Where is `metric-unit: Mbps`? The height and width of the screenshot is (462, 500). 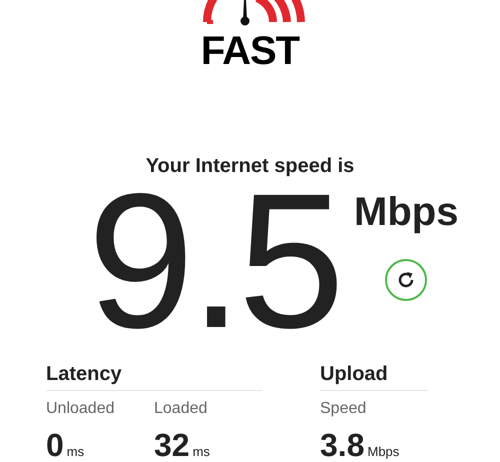 metric-unit: Mbps is located at coordinates (383, 451).